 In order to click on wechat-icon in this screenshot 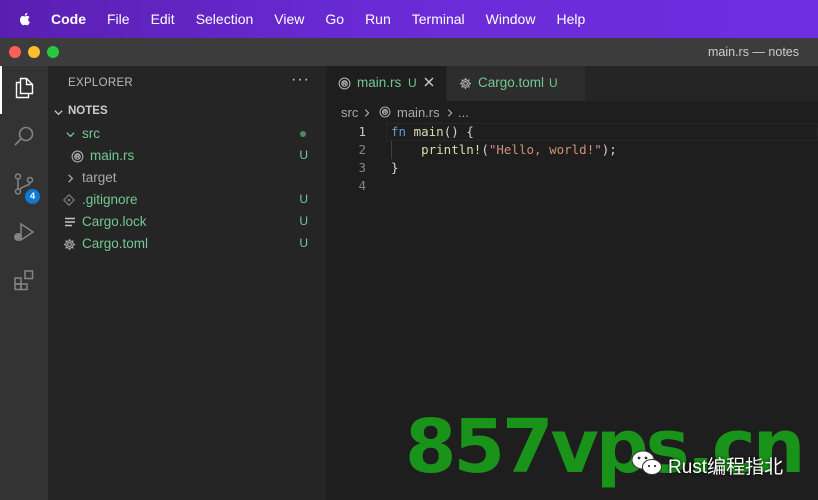, I will do `click(647, 463)`.